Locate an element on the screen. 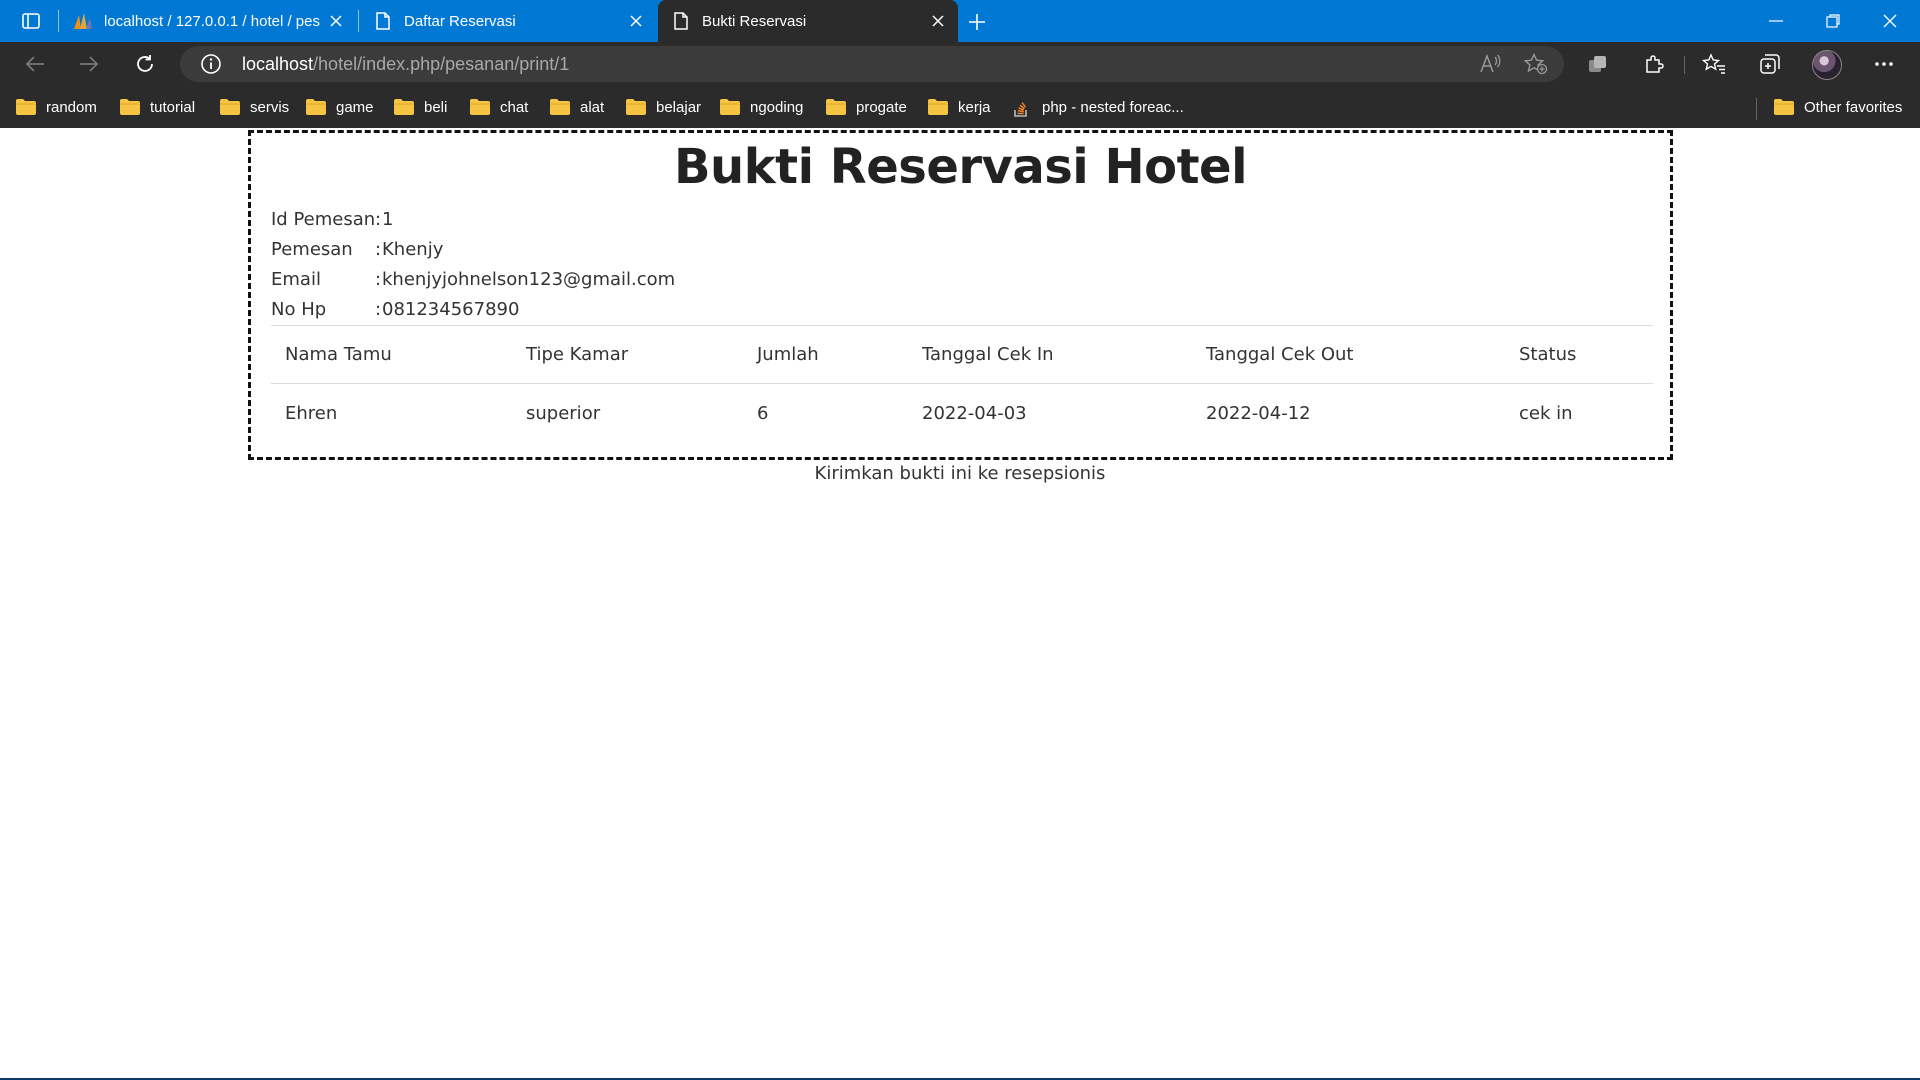 The image size is (1920, 1080). phpmyadmin-icon is located at coordinates (83, 21).